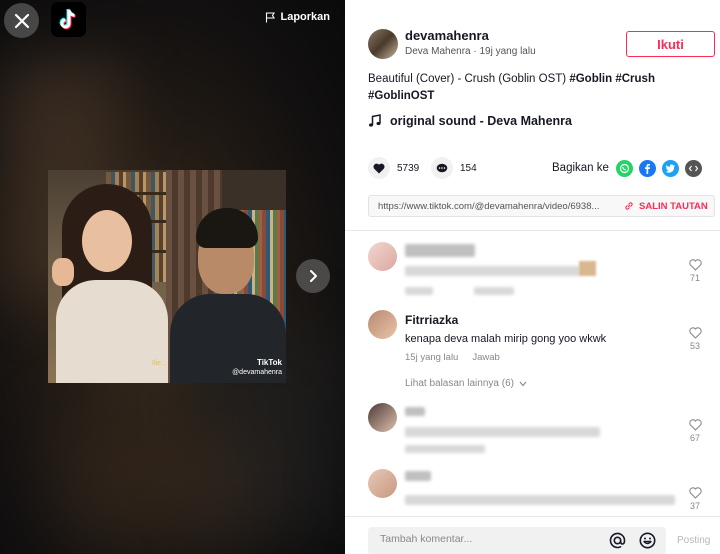 This screenshot has width=720, height=554. Describe the element at coordinates (167, 276) in the screenshot. I see `video-frame: Ilie... TikTok @devamahenra` at that location.